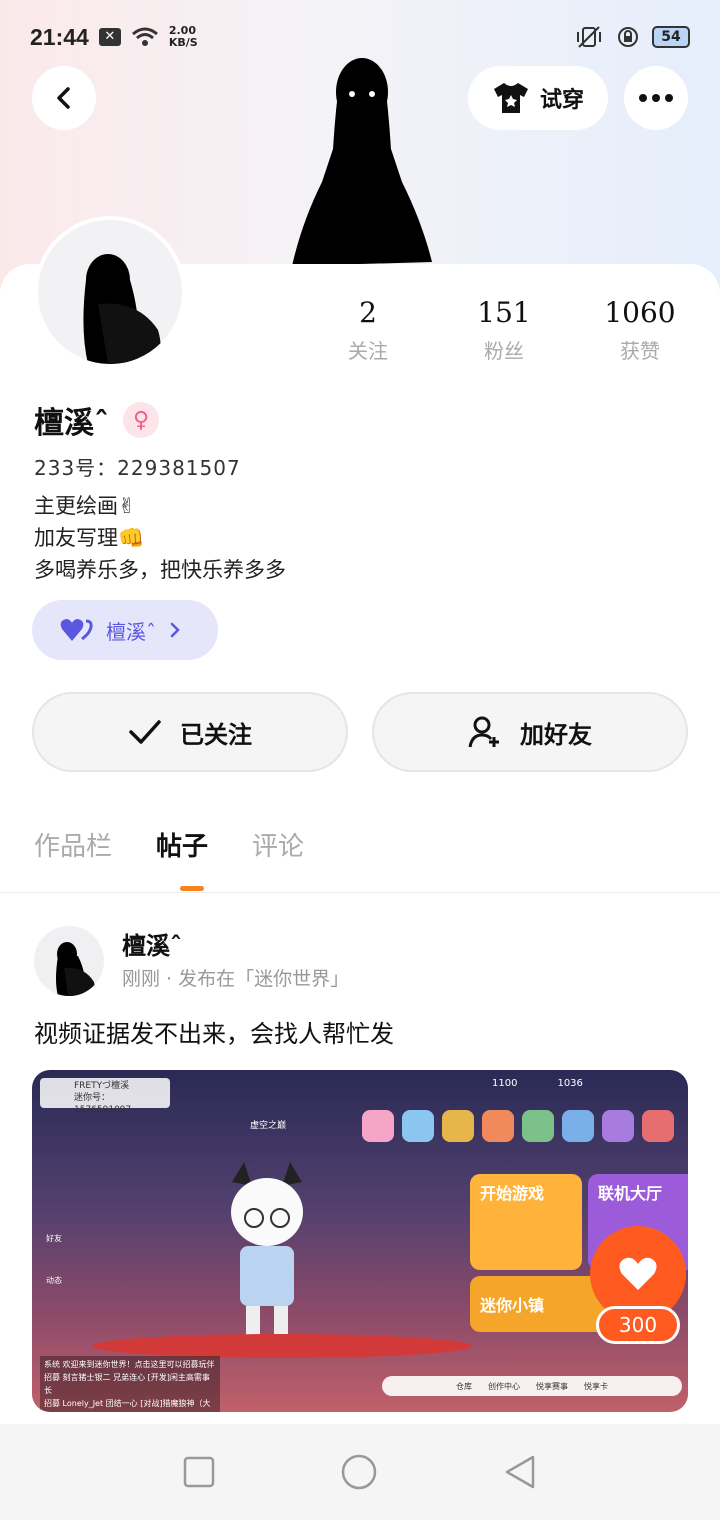  Describe the element at coordinates (54, 1280) in the screenshot. I see `game-side-item: 动态` at that location.